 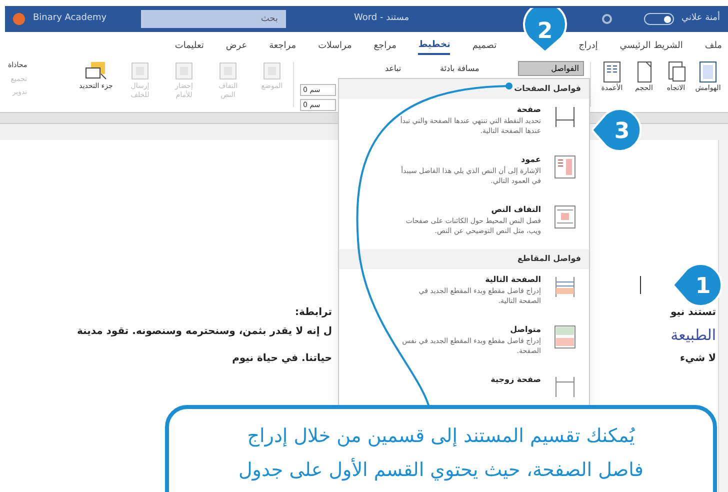 I want to click on callout-marker: 2, so click(x=545, y=31).